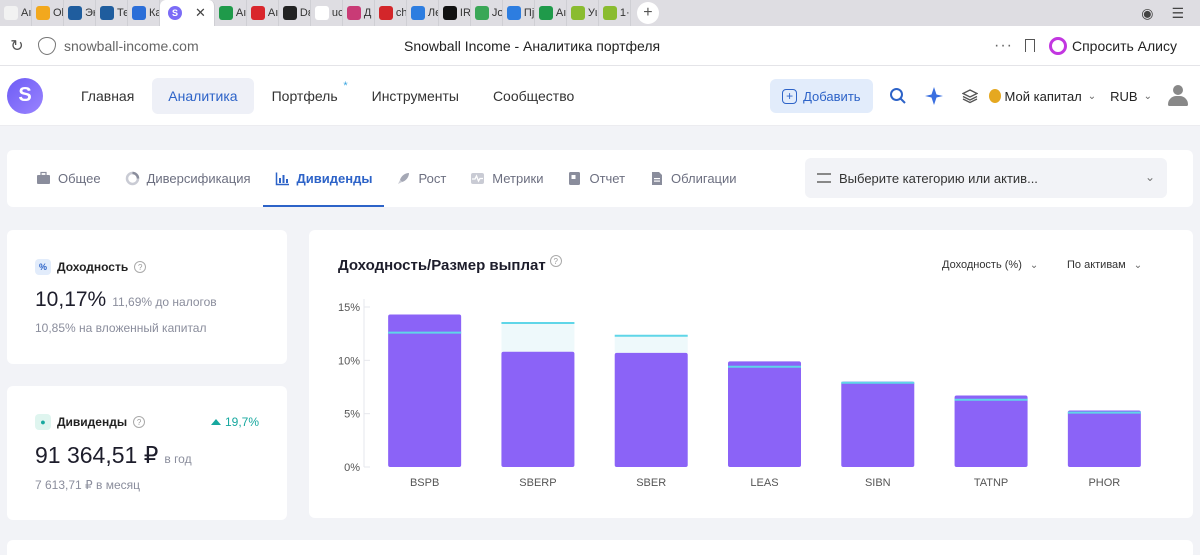  What do you see at coordinates (615, 13) in the screenshot?
I see `browser-tab: 1·` at bounding box center [615, 13].